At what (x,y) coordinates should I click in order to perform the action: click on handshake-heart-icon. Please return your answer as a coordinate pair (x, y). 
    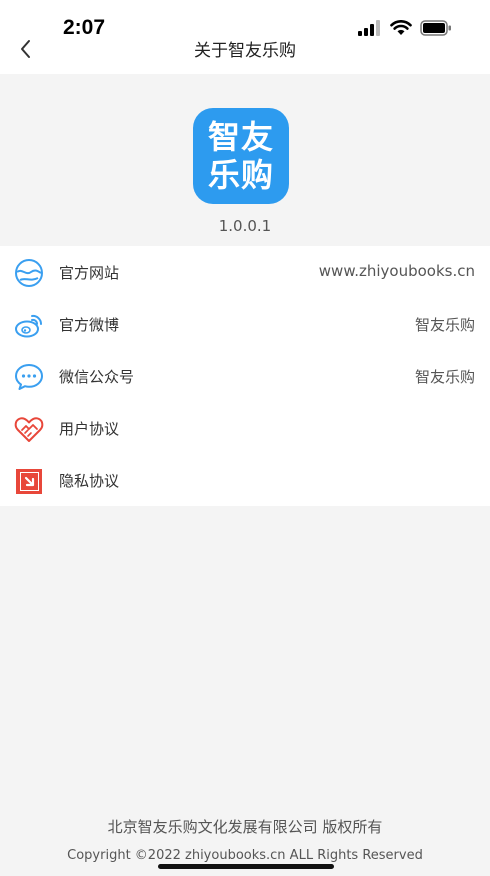
    Looking at the image, I should click on (29, 429).